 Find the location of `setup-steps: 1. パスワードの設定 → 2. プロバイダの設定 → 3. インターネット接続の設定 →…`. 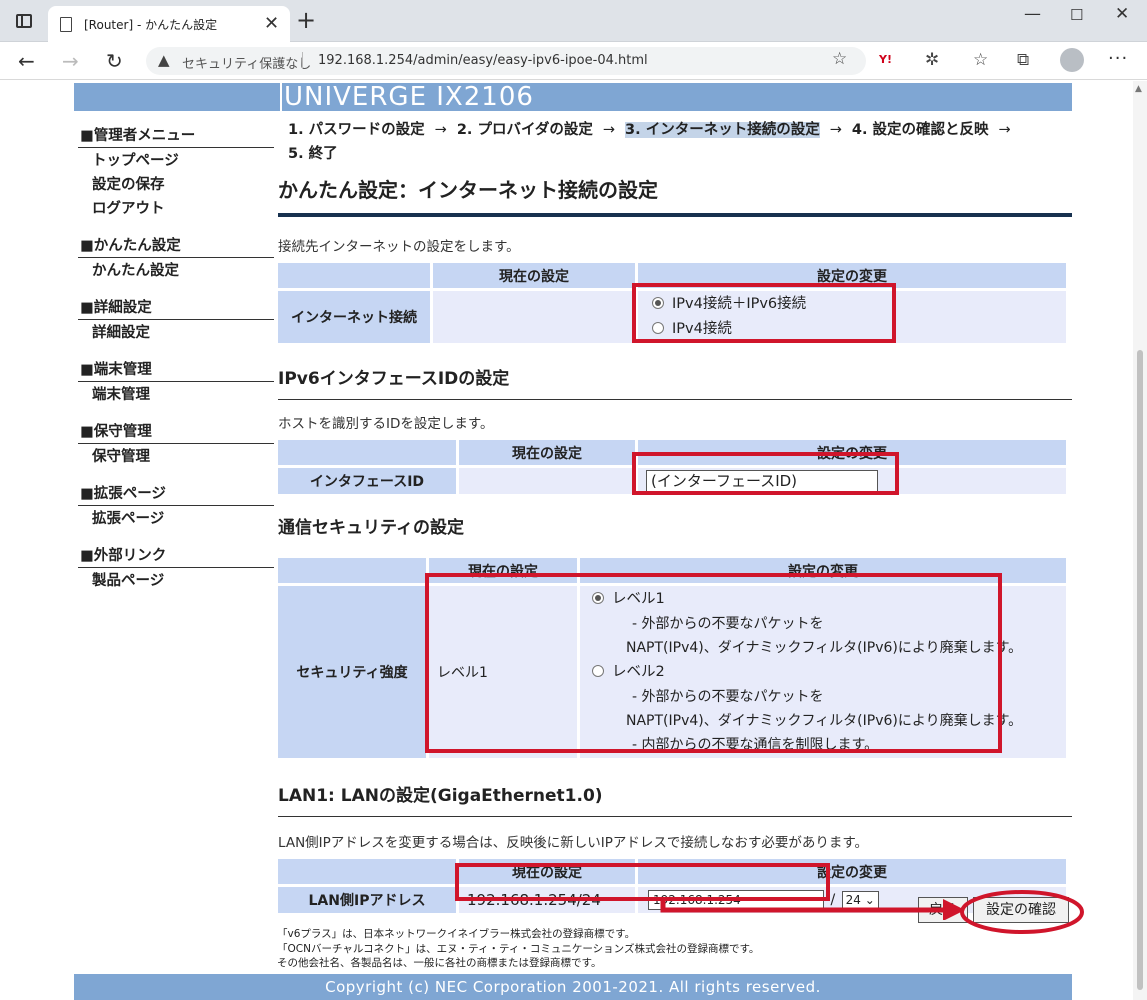

setup-steps: 1. パスワードの設定 → 2. プロバイダの設定 → 3. インターネット接続の設定 →… is located at coordinates (675, 142).